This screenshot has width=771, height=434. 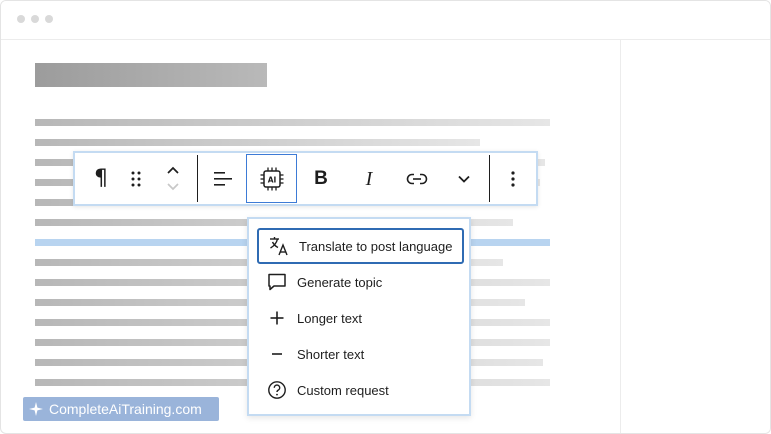 What do you see at coordinates (35, 19) in the screenshot?
I see `window-dot-minimize` at bounding box center [35, 19].